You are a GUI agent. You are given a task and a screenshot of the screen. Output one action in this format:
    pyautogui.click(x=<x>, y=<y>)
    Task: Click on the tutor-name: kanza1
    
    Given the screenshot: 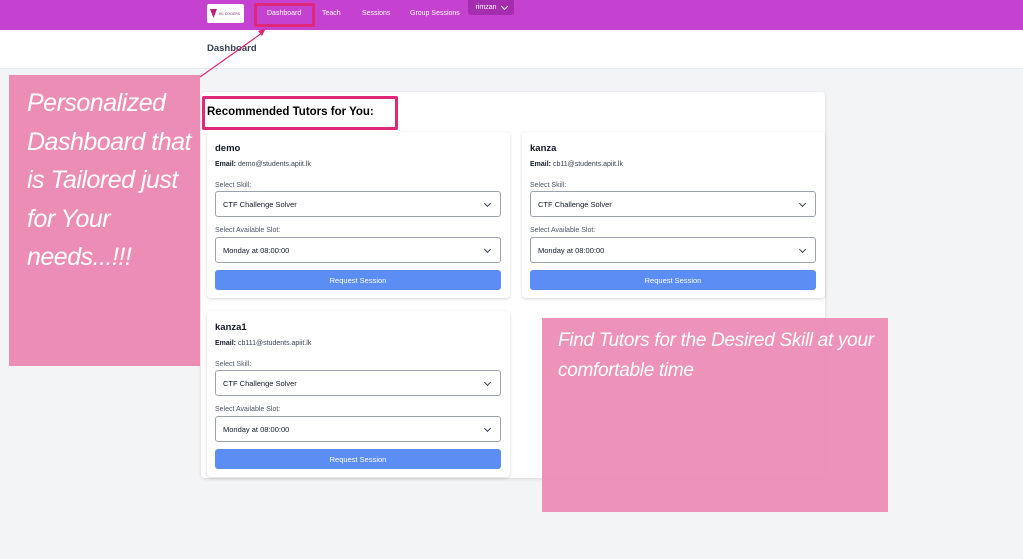 What is the action you would take?
    pyautogui.click(x=231, y=327)
    